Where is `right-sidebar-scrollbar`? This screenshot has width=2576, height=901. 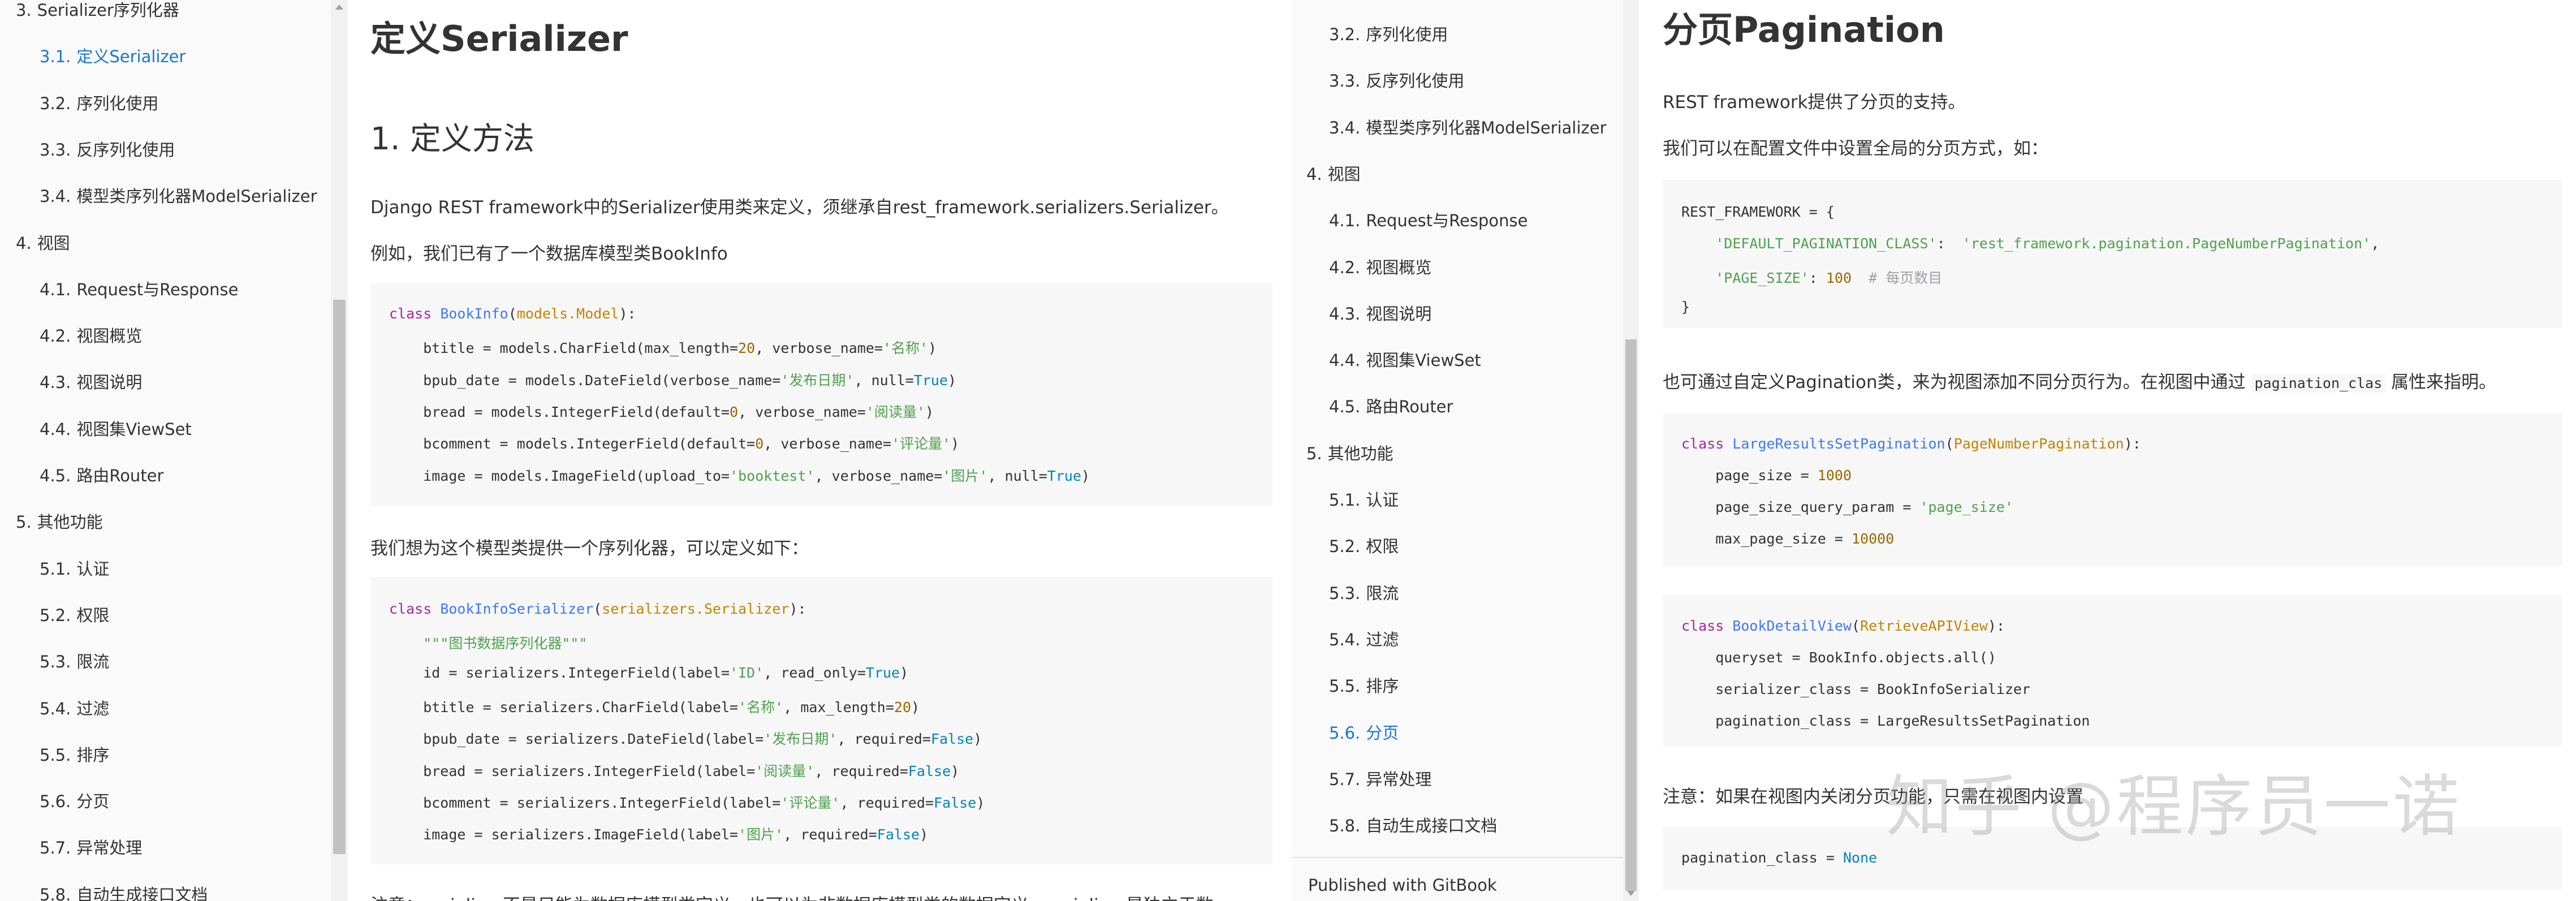 right-sidebar-scrollbar is located at coordinates (1631, 450).